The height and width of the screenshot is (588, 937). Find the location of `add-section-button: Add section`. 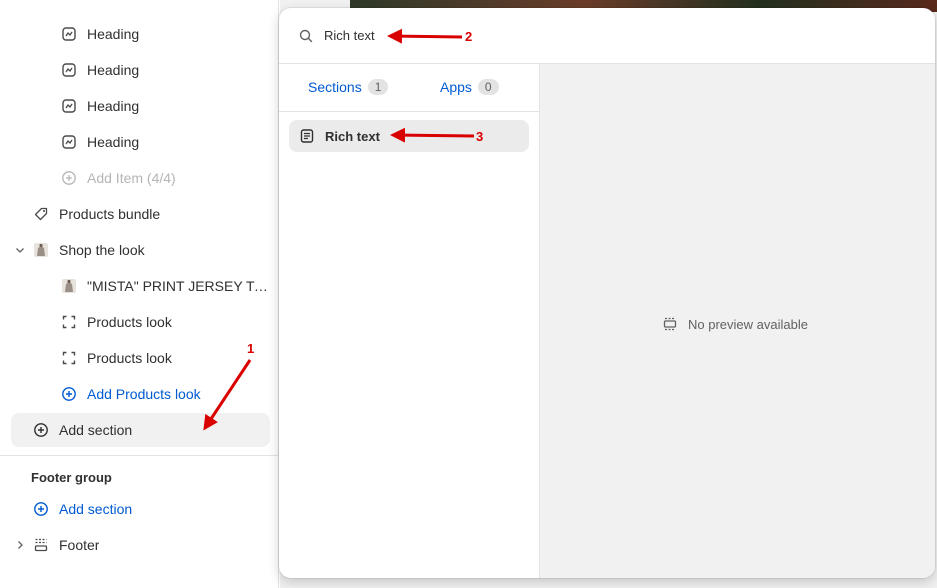

add-section-button: Add section is located at coordinates (140, 430).